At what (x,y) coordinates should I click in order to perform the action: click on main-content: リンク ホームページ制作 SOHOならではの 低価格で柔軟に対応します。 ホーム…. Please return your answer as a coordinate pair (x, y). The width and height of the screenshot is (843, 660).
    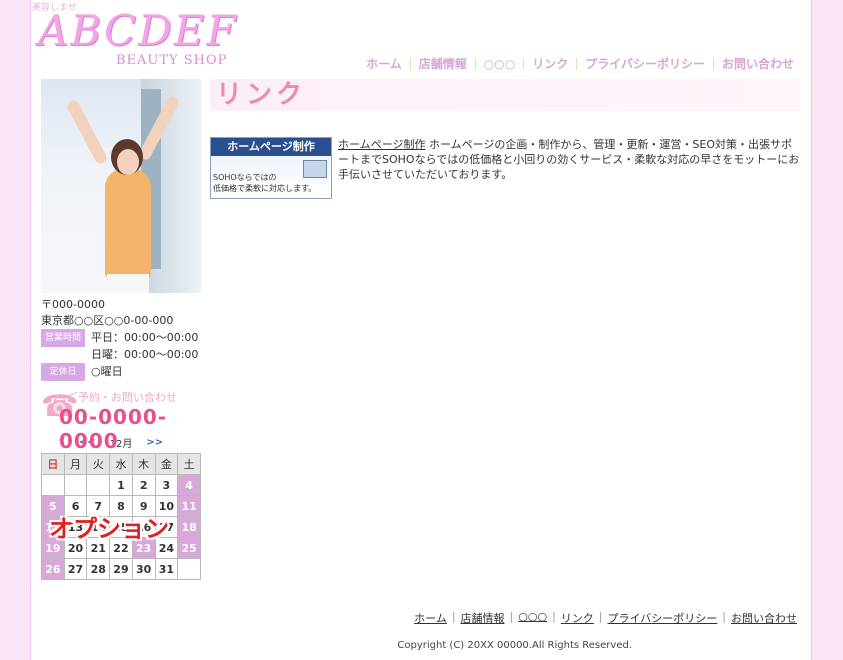
    Looking at the image, I should click on (505, 139).